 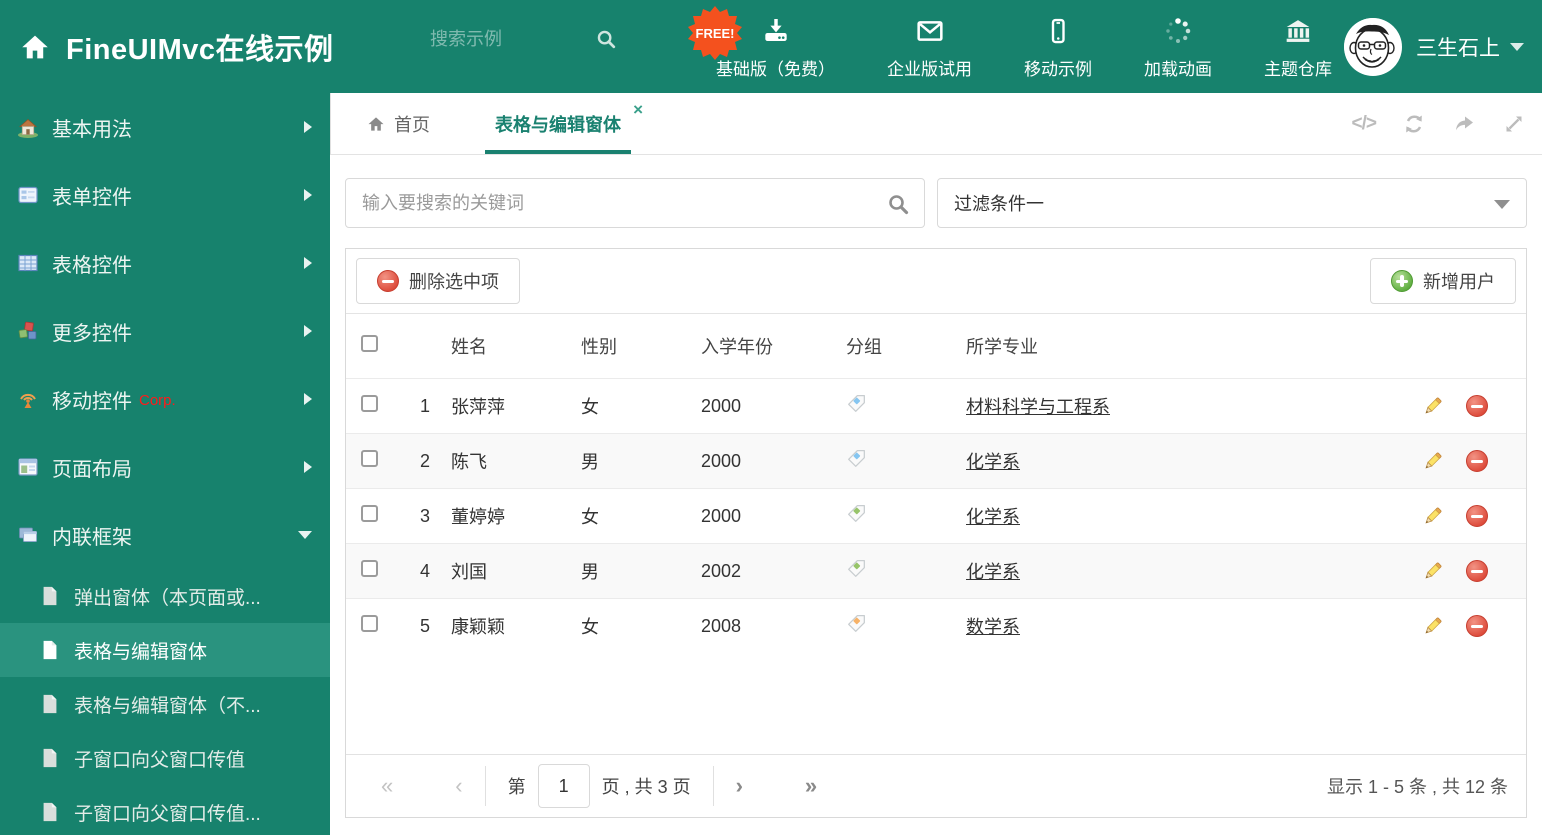 What do you see at coordinates (28, 534) in the screenshot?
I see `frames-icon` at bounding box center [28, 534].